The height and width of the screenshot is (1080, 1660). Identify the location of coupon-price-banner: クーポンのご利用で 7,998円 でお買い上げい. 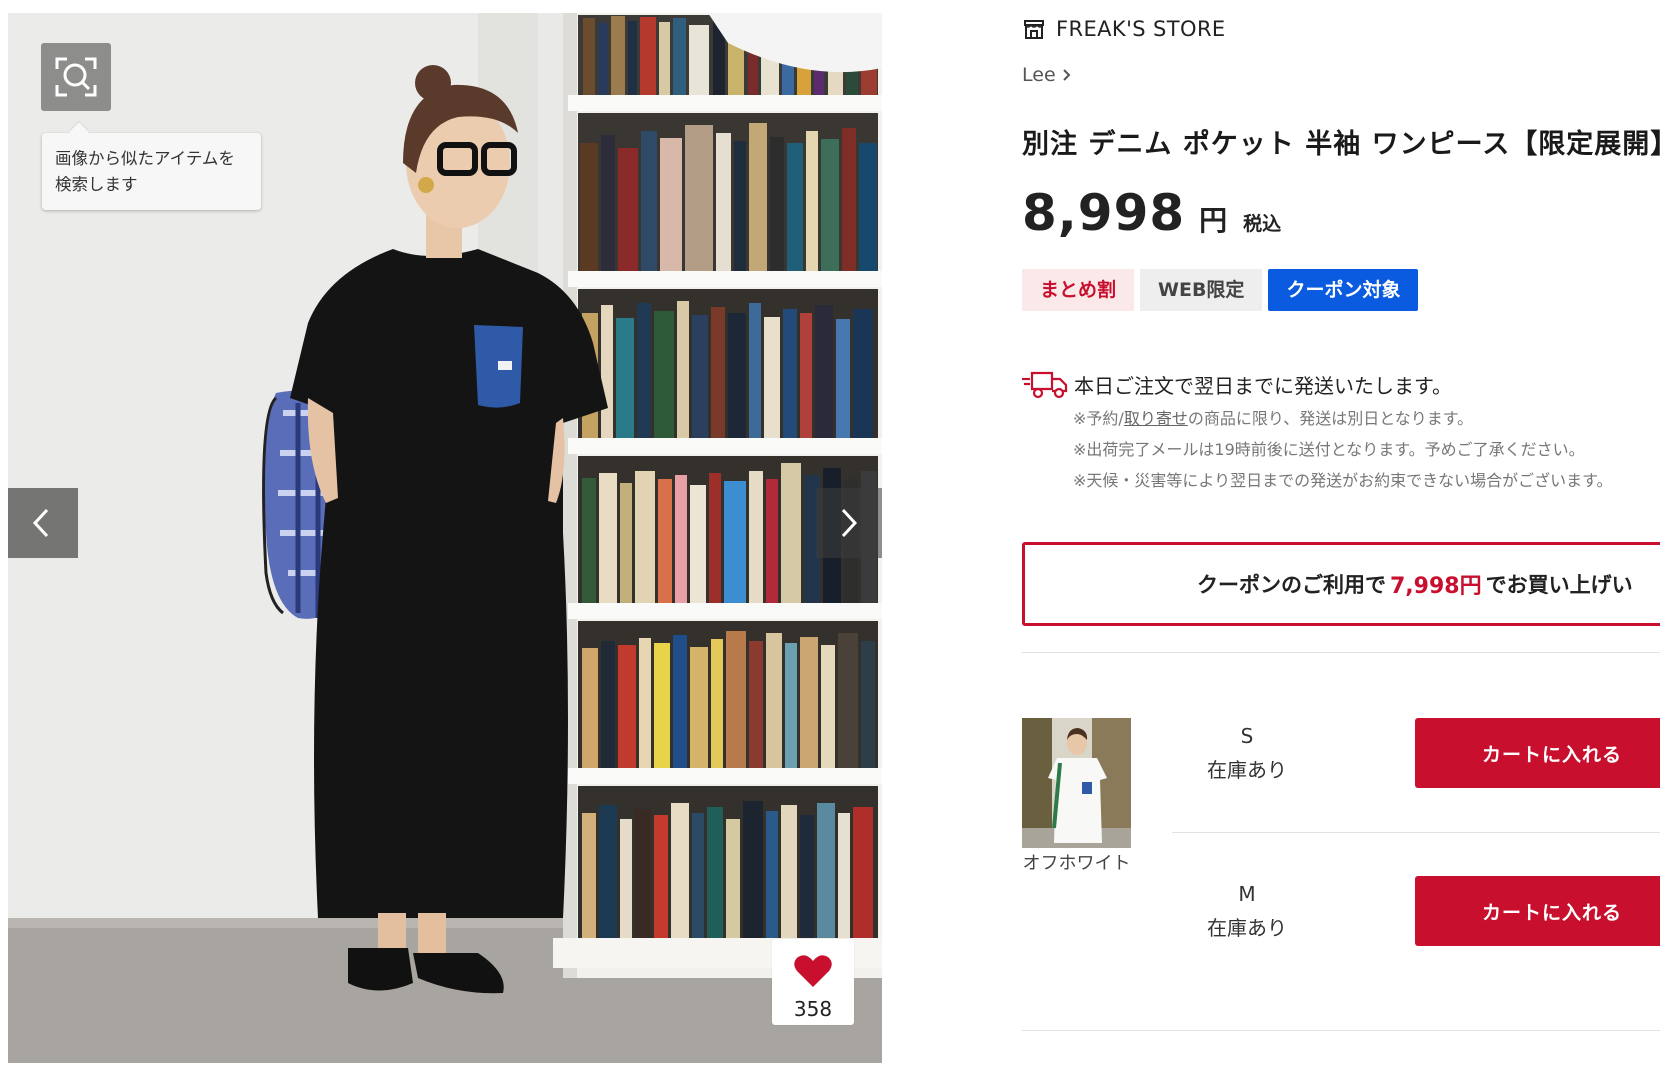
(1341, 584).